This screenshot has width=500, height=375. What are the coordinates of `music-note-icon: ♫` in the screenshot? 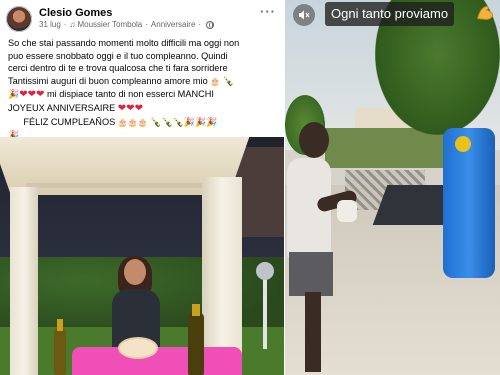 It's located at (72, 24).